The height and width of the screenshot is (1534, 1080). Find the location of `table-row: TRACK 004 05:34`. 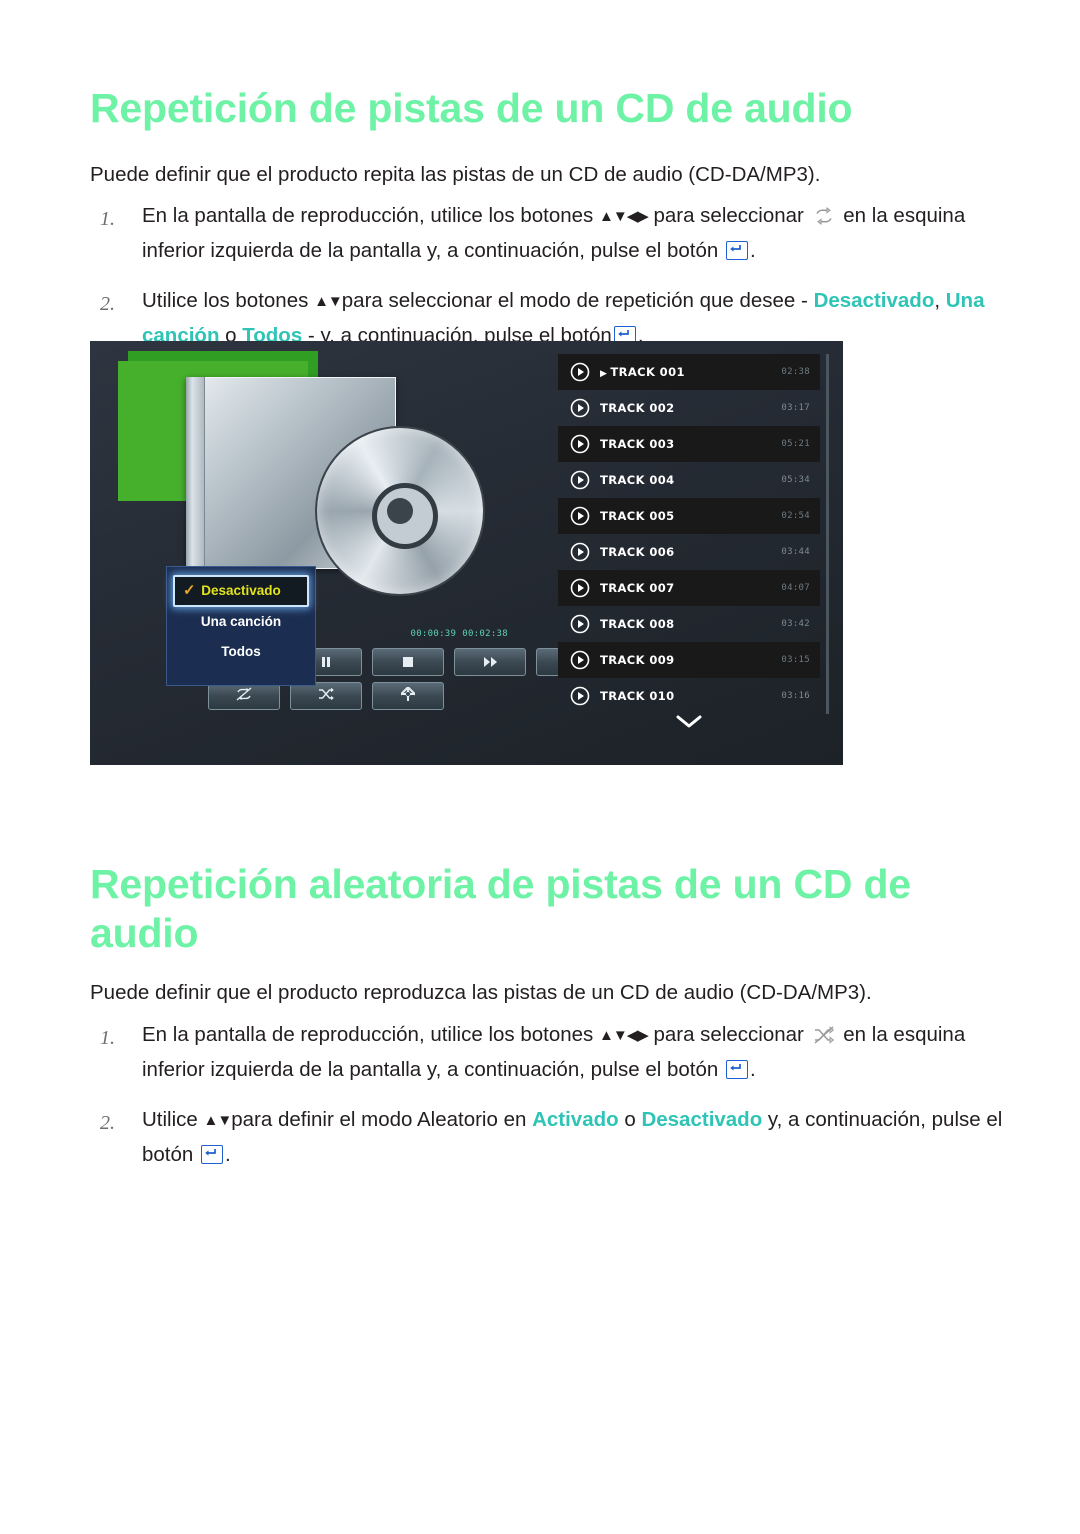

table-row: TRACK 004 05:34 is located at coordinates (689, 480).